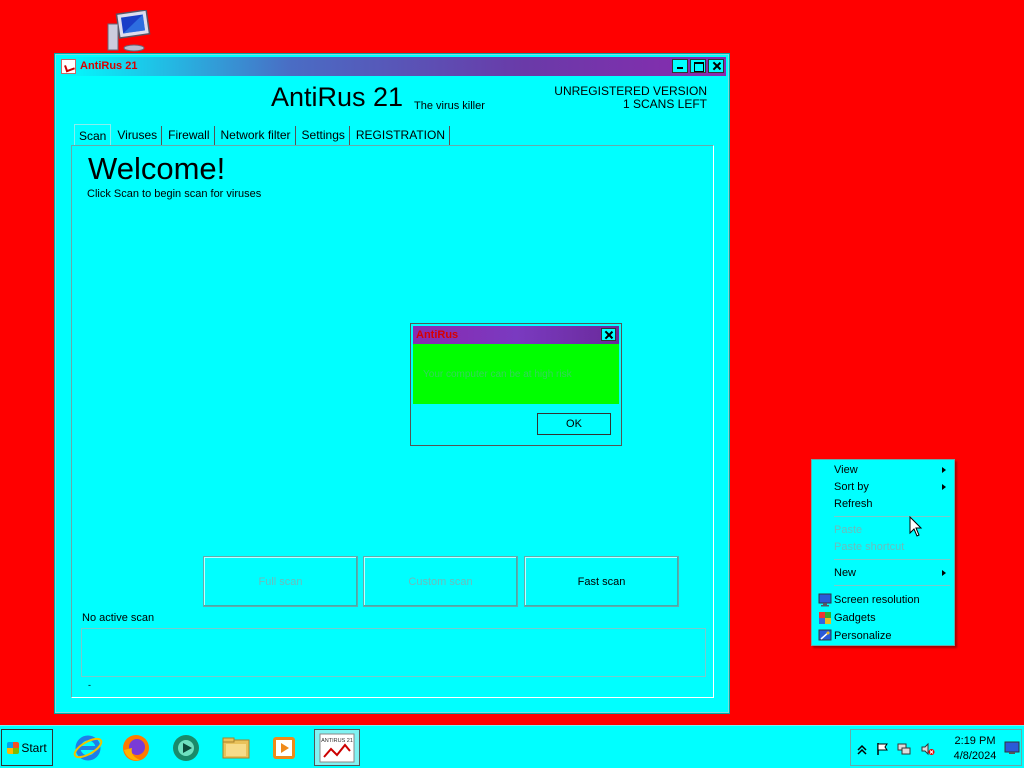  Describe the element at coordinates (68, 66) in the screenshot. I see `antirus-app-icon` at that location.